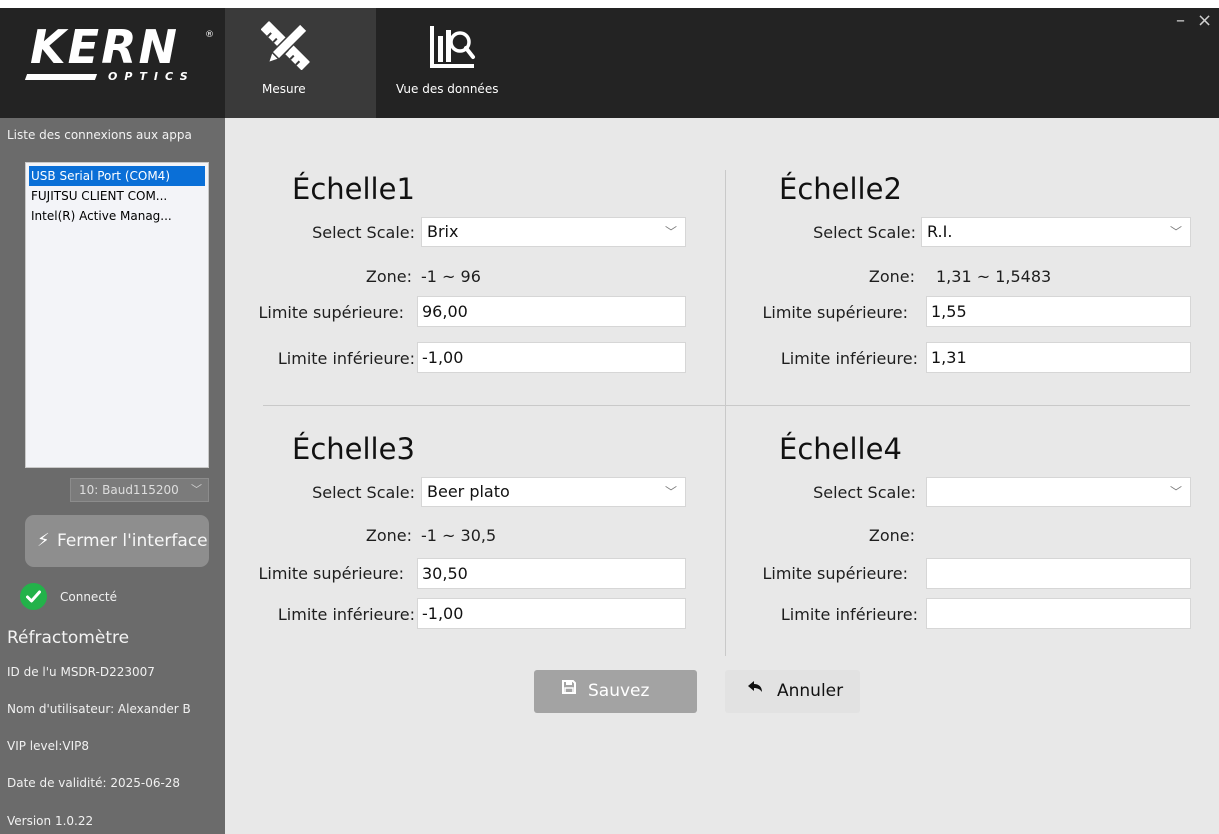  I want to click on logo-registered: ®, so click(209, 35).